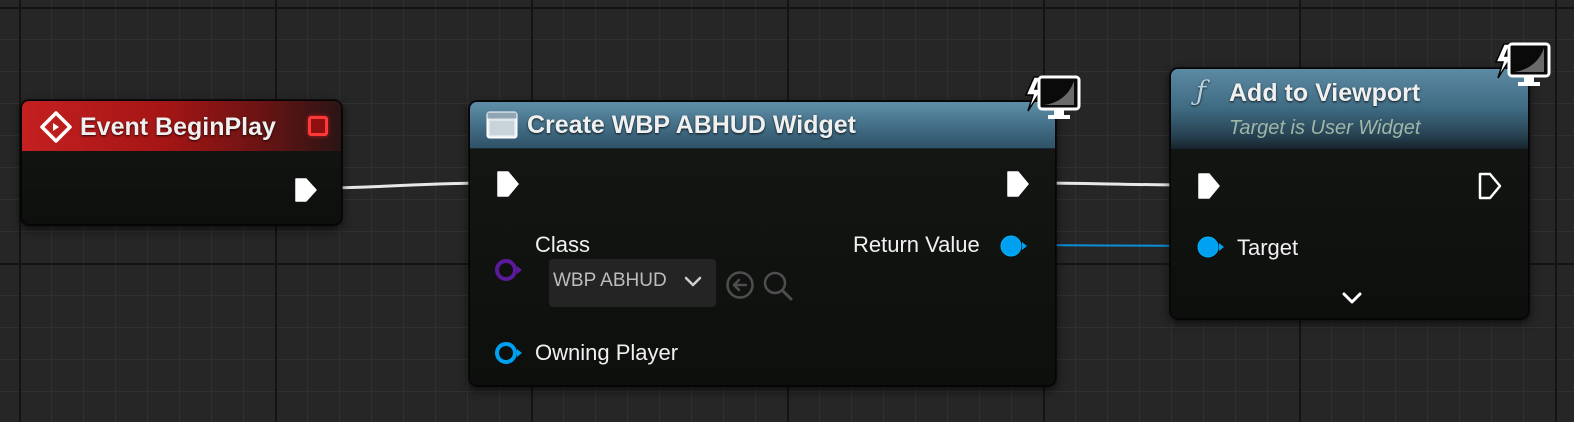  I want to click on function-icon: ƒ, so click(1201, 91).